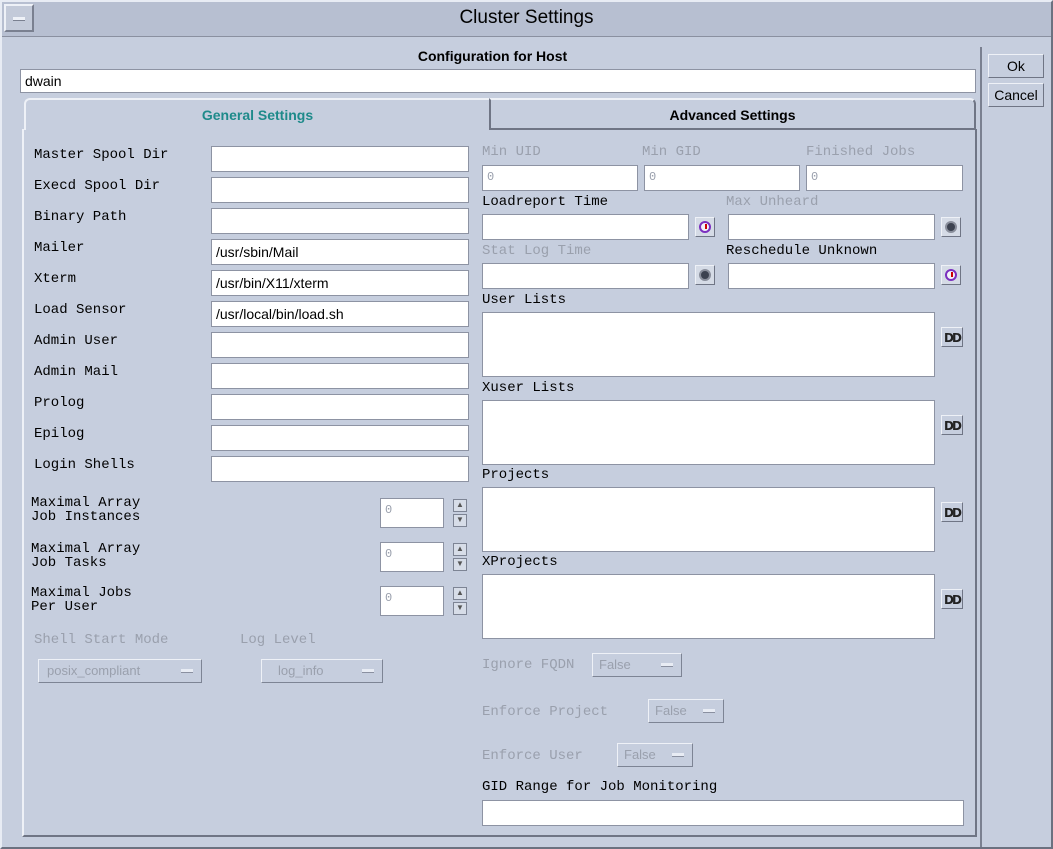  I want to click on max-array-job-instances-label: Maximal Array Job Instances, so click(85, 510).